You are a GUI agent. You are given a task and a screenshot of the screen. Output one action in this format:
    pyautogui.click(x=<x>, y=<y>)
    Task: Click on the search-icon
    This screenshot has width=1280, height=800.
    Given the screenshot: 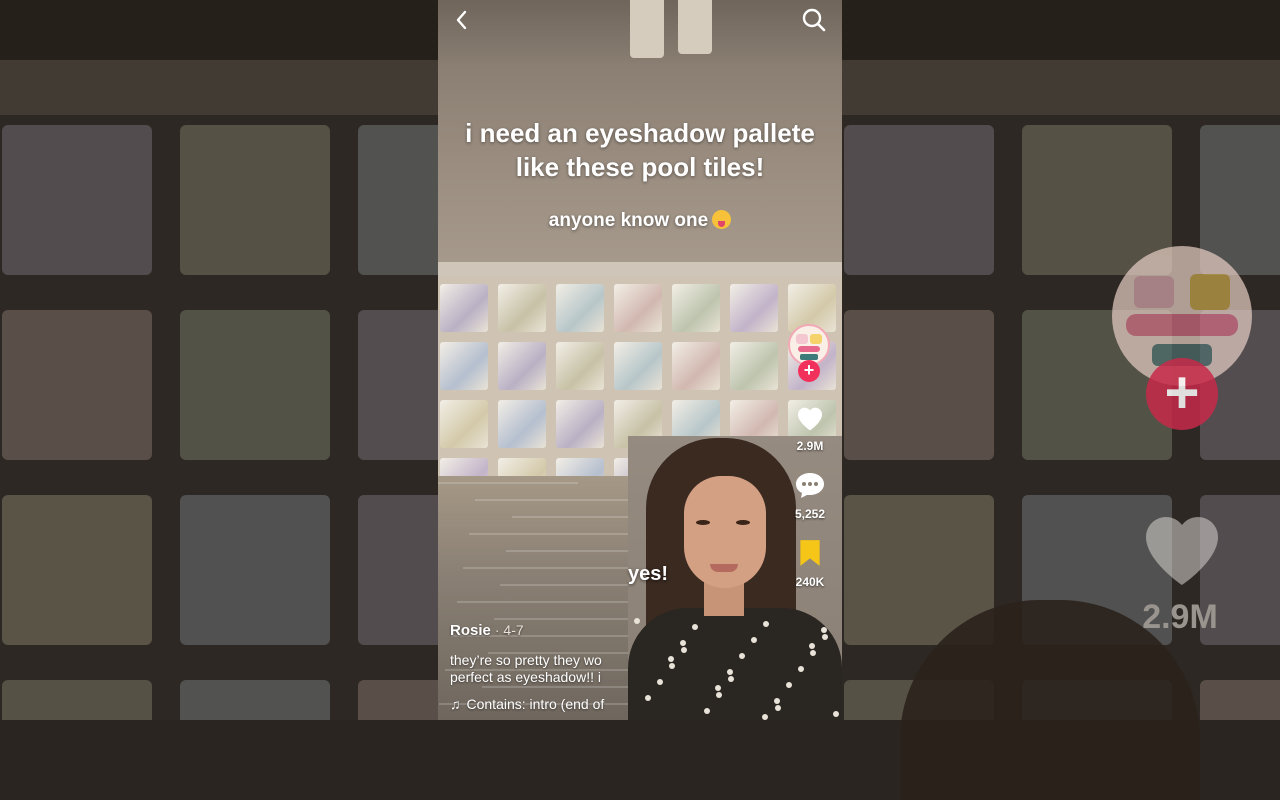 What is the action you would take?
    pyautogui.click(x=814, y=20)
    